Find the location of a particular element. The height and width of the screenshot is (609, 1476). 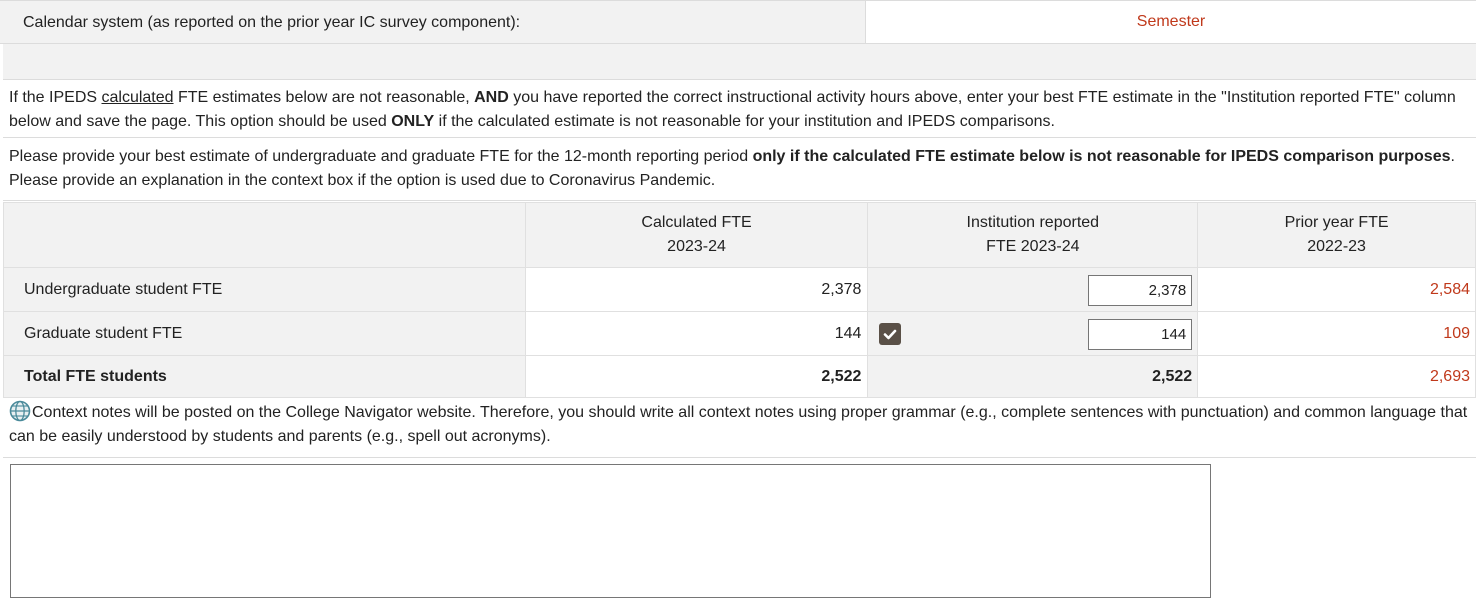

calendar-system-value: Semester is located at coordinates (1171, 21).